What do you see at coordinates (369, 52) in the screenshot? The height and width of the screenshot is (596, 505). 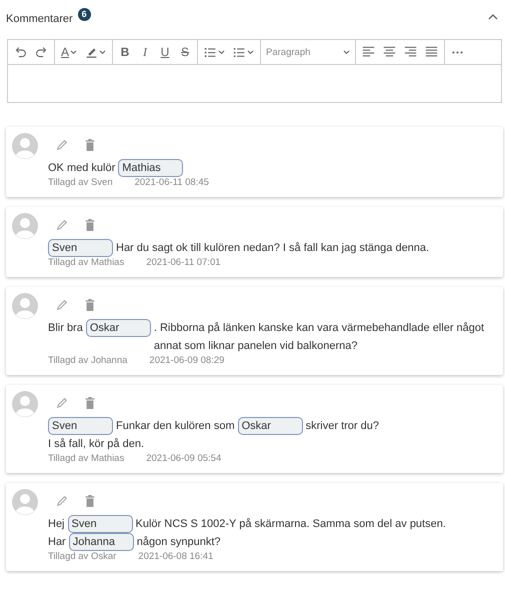 I see `align-left-icon` at bounding box center [369, 52].